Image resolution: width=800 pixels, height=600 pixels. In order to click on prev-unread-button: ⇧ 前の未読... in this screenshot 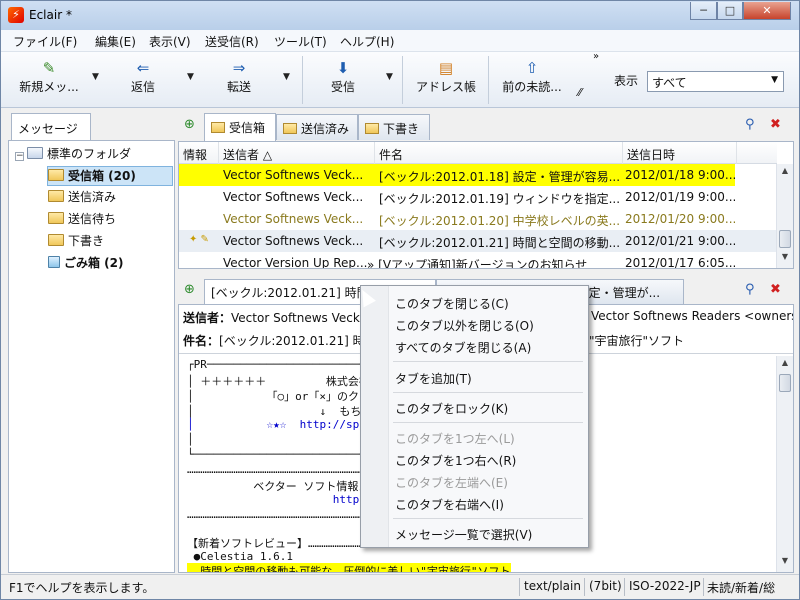, I will do `click(532, 80)`.